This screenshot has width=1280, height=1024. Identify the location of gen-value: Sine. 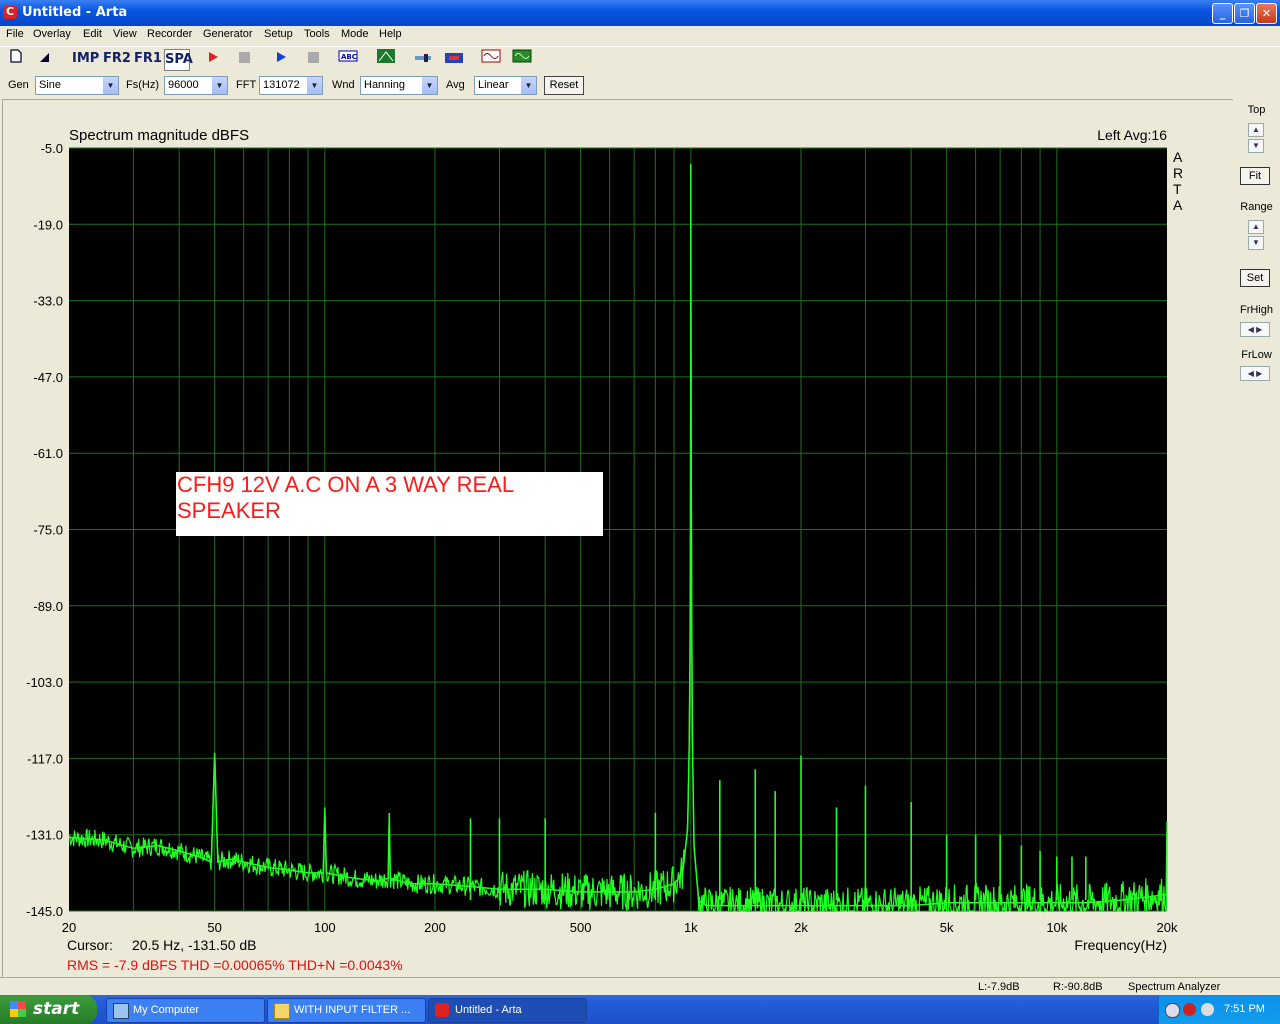
(50, 85).